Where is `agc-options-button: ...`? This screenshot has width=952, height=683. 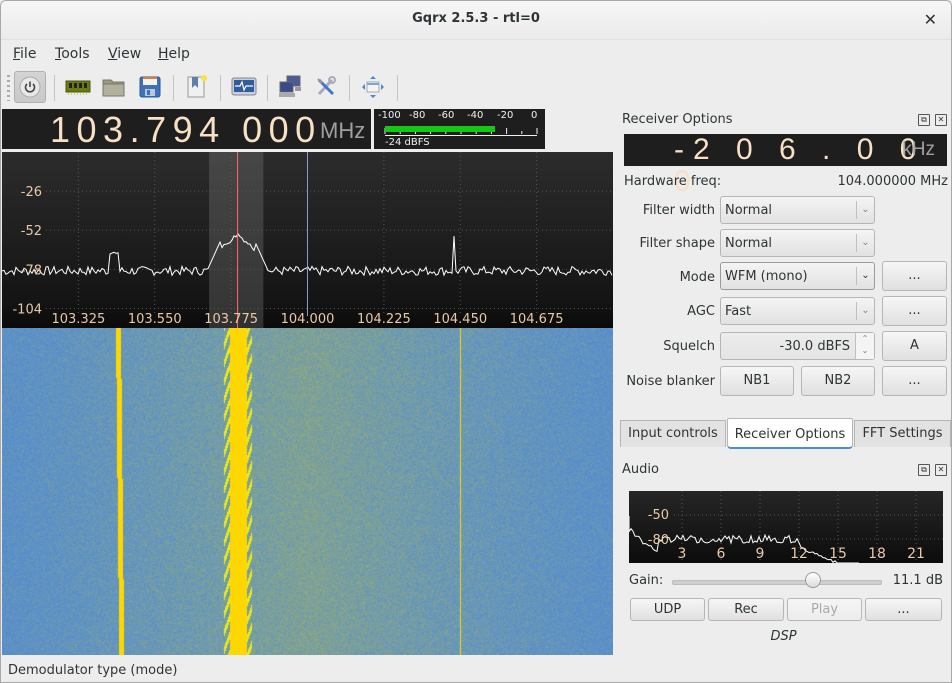 agc-options-button: ... is located at coordinates (914, 311).